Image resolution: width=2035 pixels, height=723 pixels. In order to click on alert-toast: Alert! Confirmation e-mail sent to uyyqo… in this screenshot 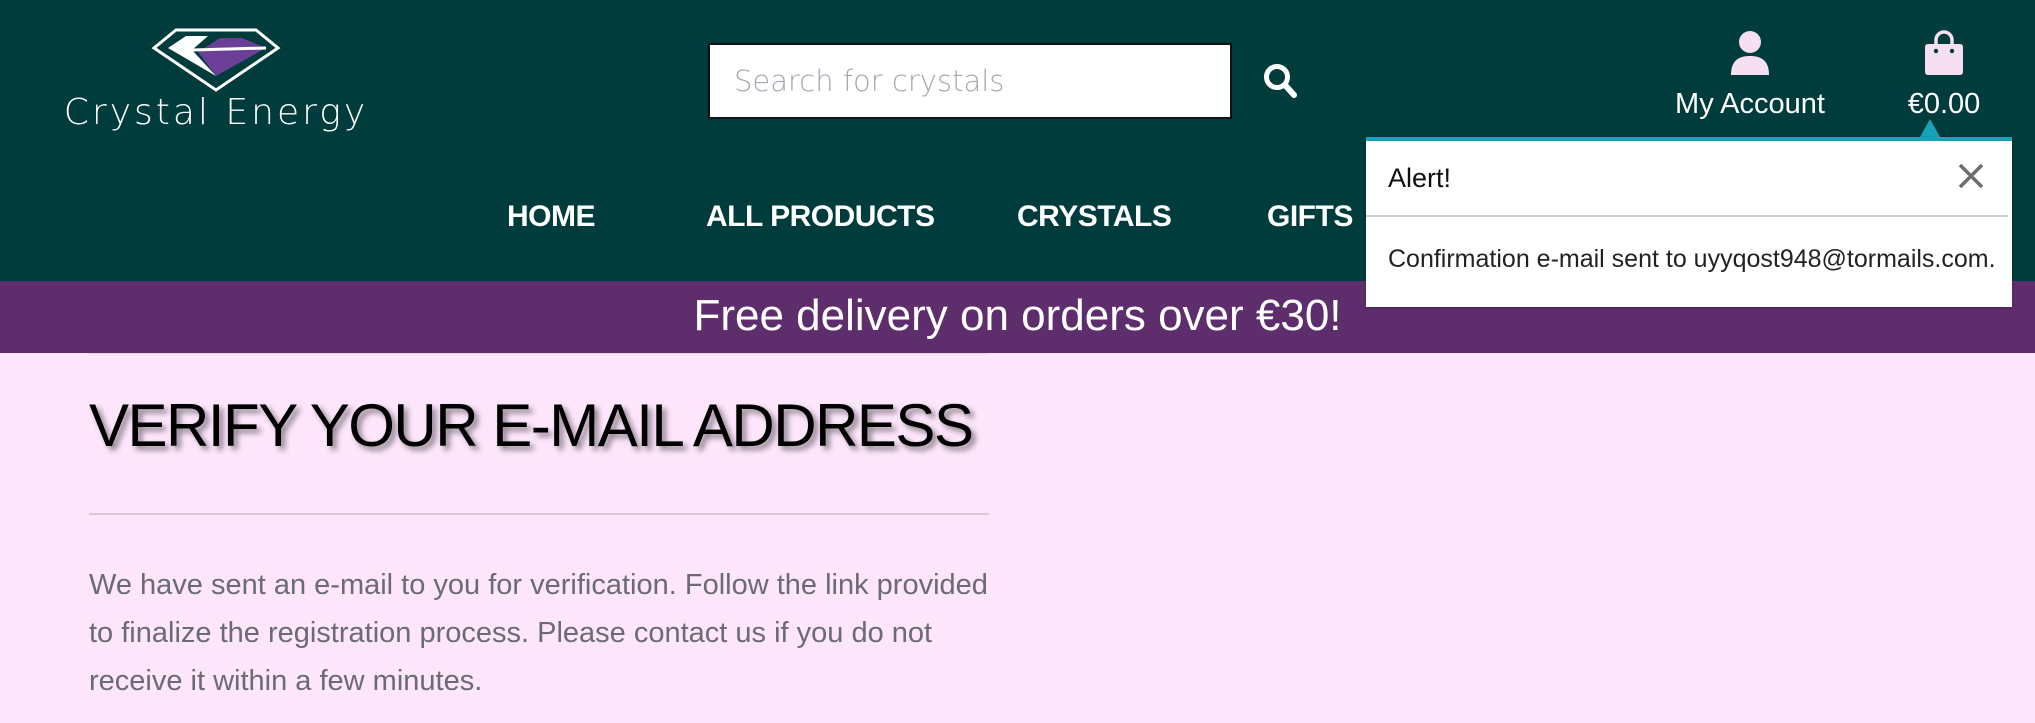, I will do `click(1689, 222)`.